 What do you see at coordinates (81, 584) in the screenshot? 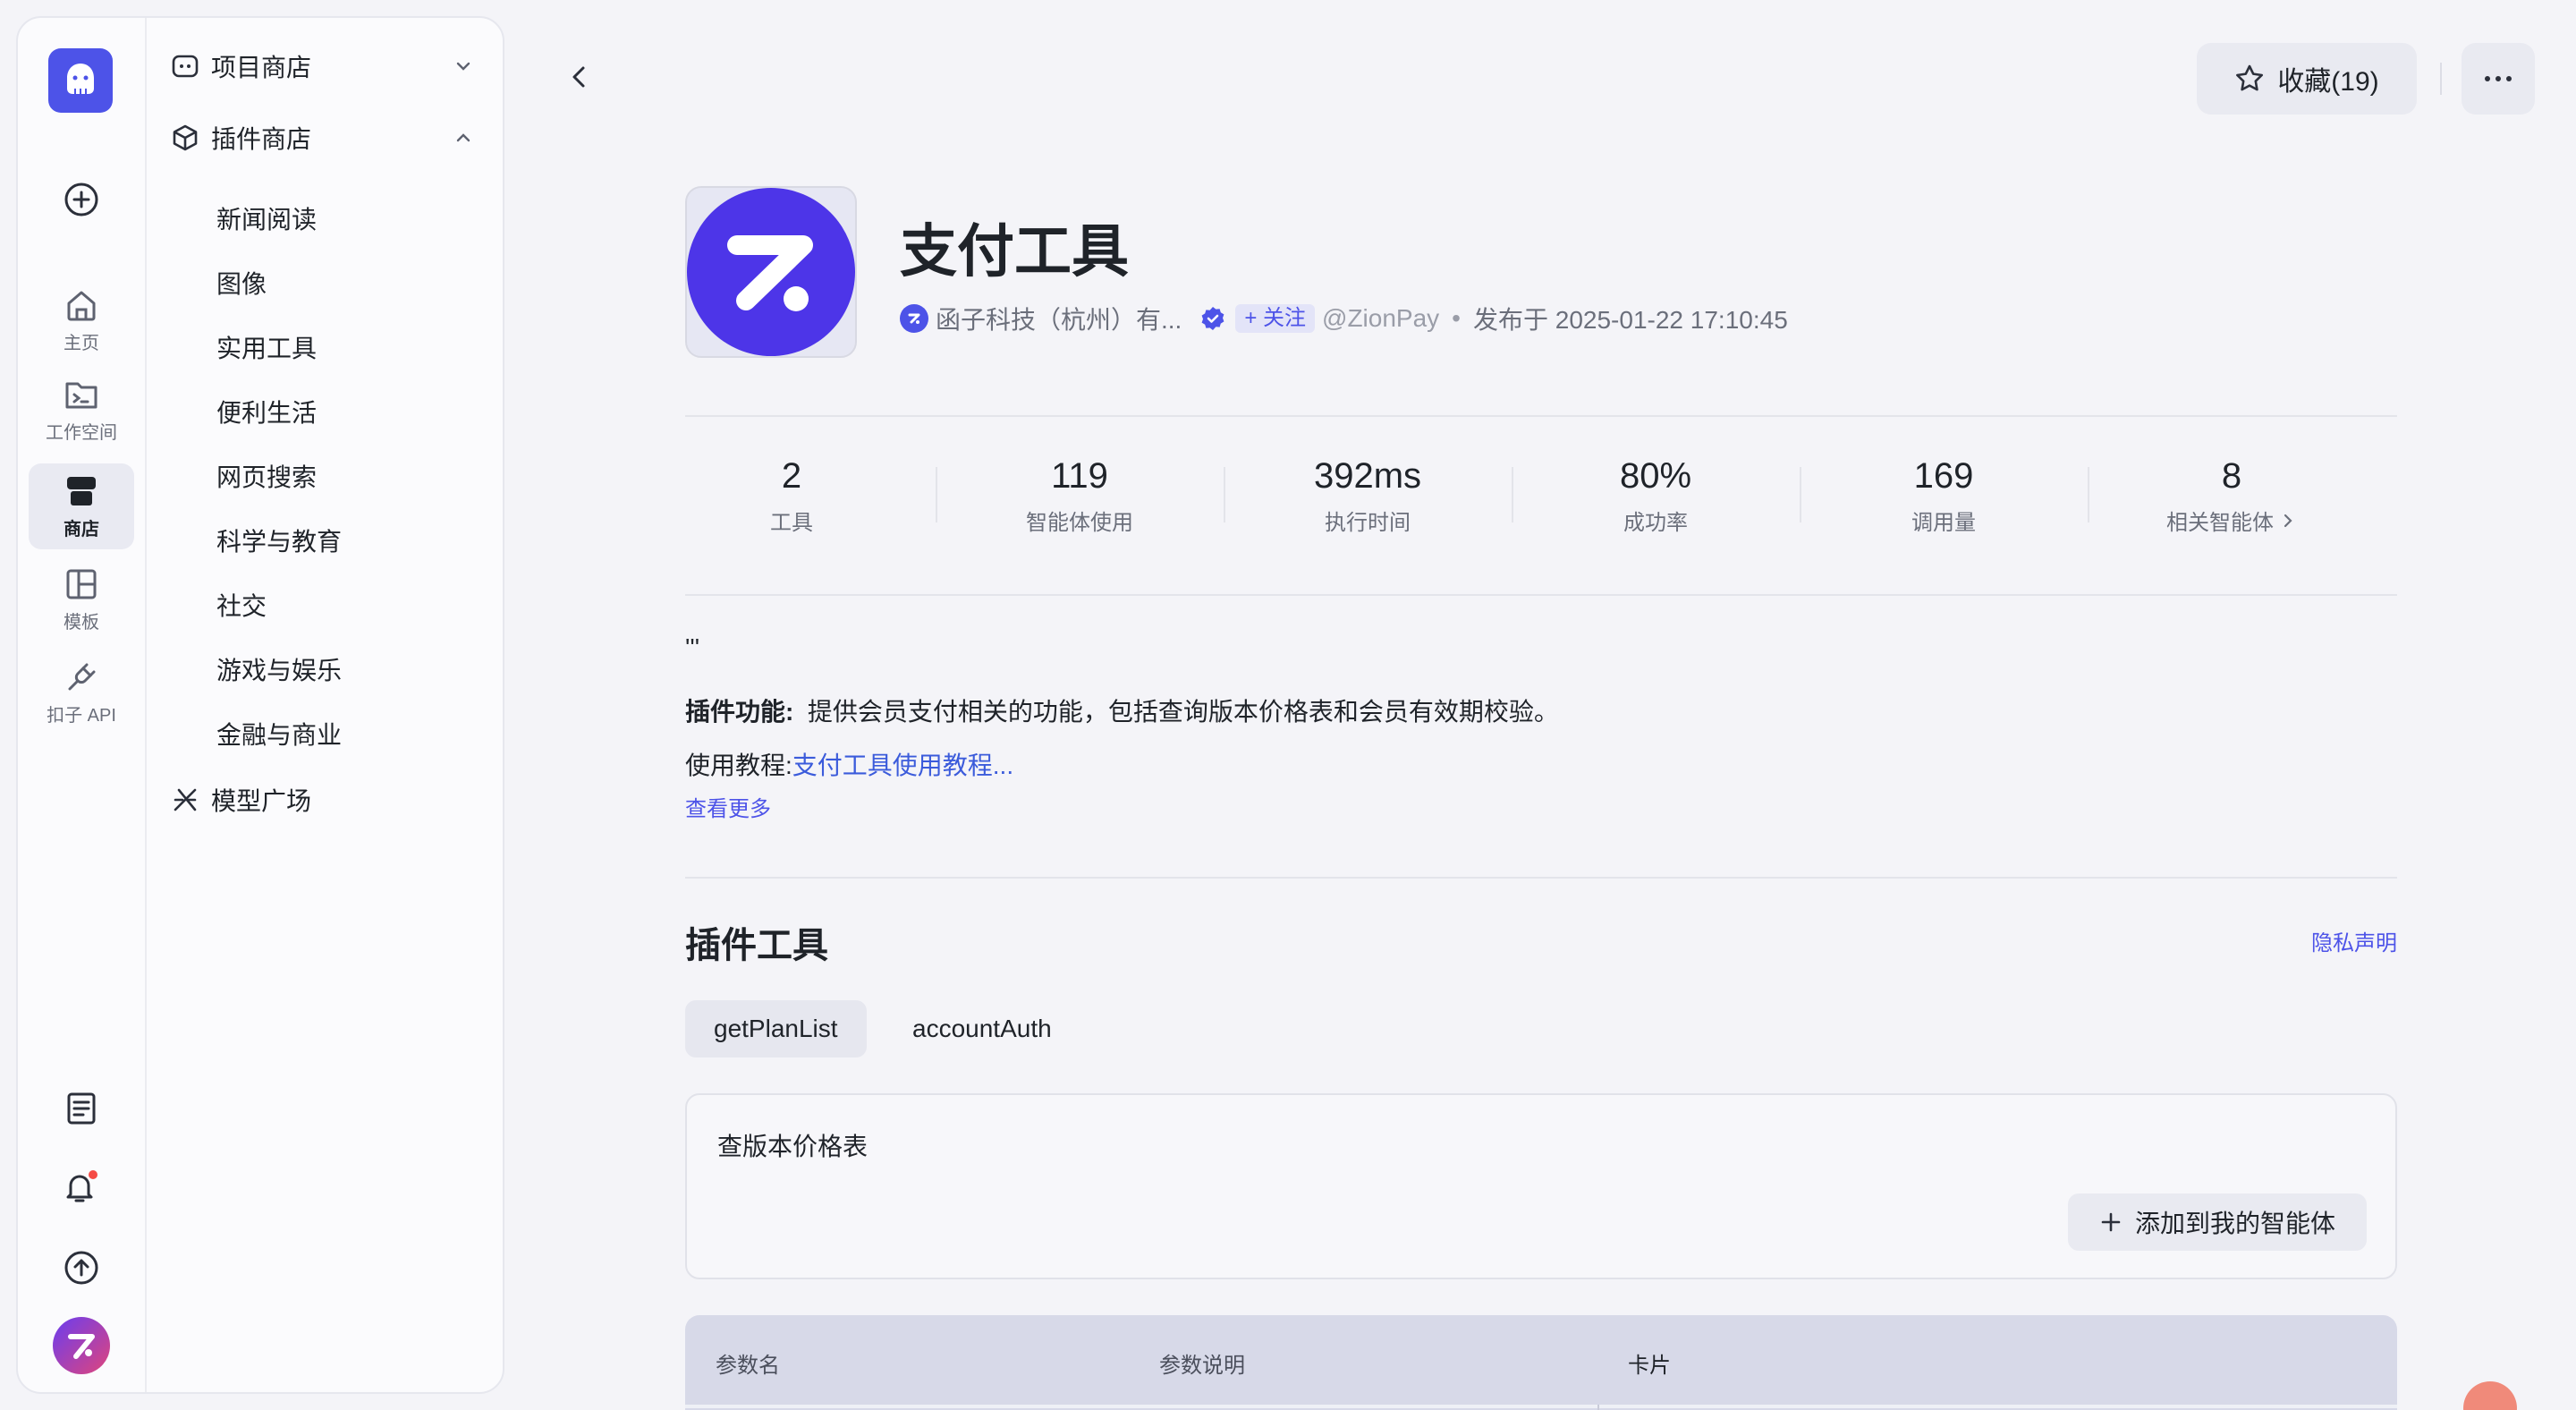
I see `template-icon` at bounding box center [81, 584].